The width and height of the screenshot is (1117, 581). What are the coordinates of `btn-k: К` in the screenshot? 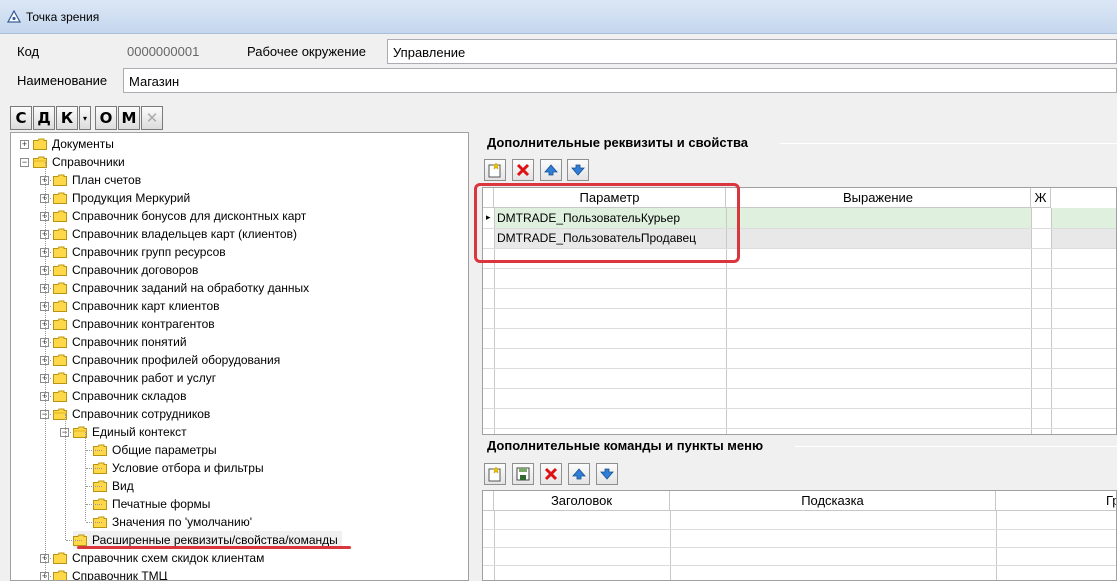 It's located at (67, 118).